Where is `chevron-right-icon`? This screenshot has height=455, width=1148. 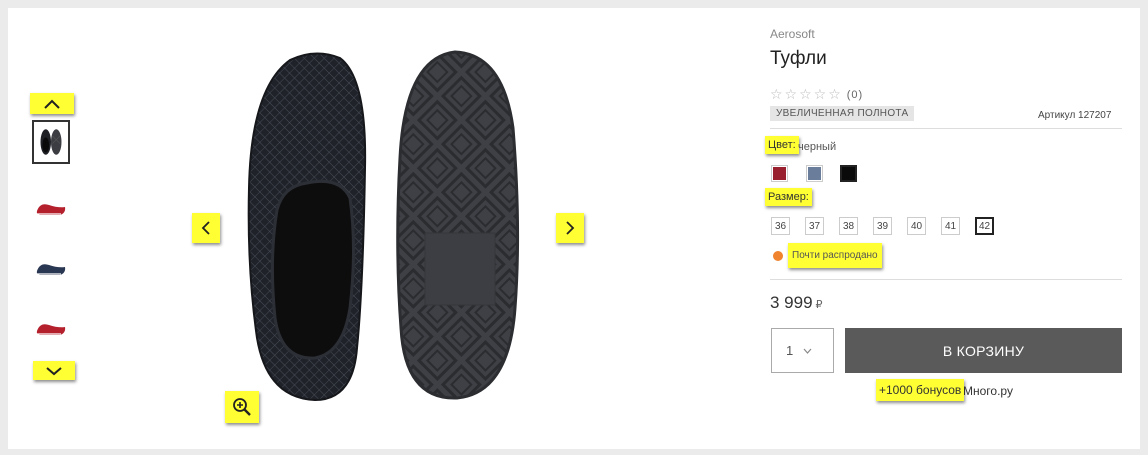
chevron-right-icon is located at coordinates (570, 228).